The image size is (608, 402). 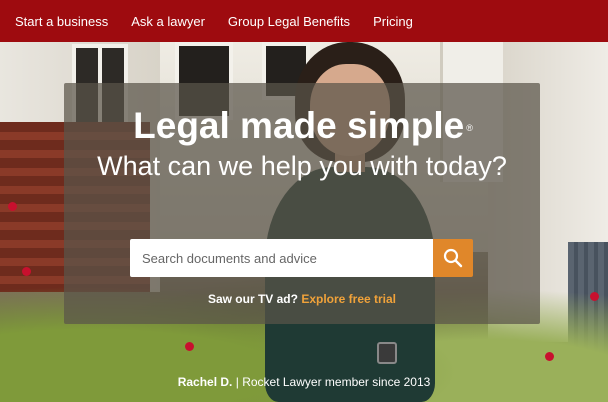 I want to click on nav-pricing: Pricing, so click(x=393, y=21).